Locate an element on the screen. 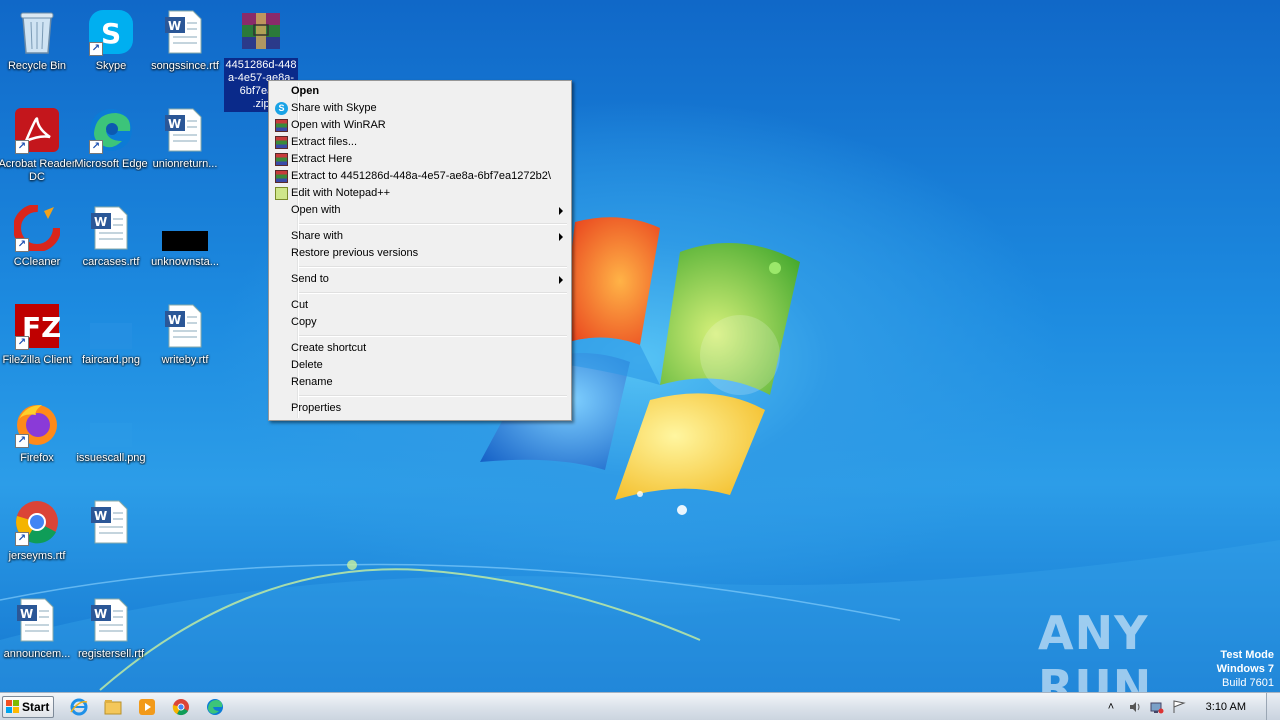 This screenshot has height=720, width=1280. desktop-icon-skype: S ↗ Skype is located at coordinates (111, 49).